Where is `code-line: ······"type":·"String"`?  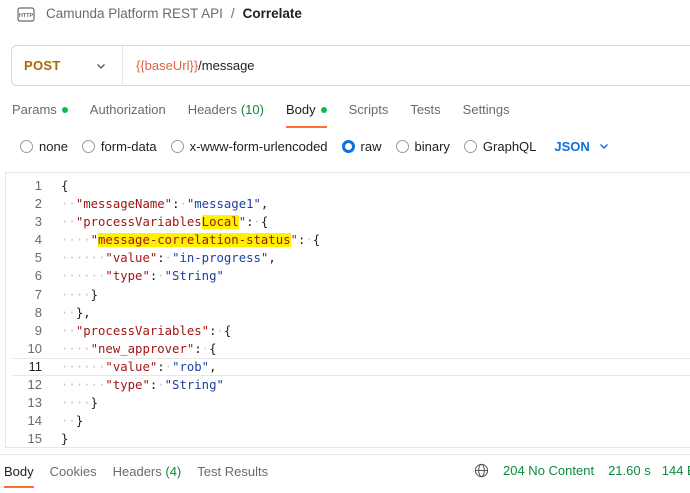 code-line: ······"type":·"String" is located at coordinates (142, 276).